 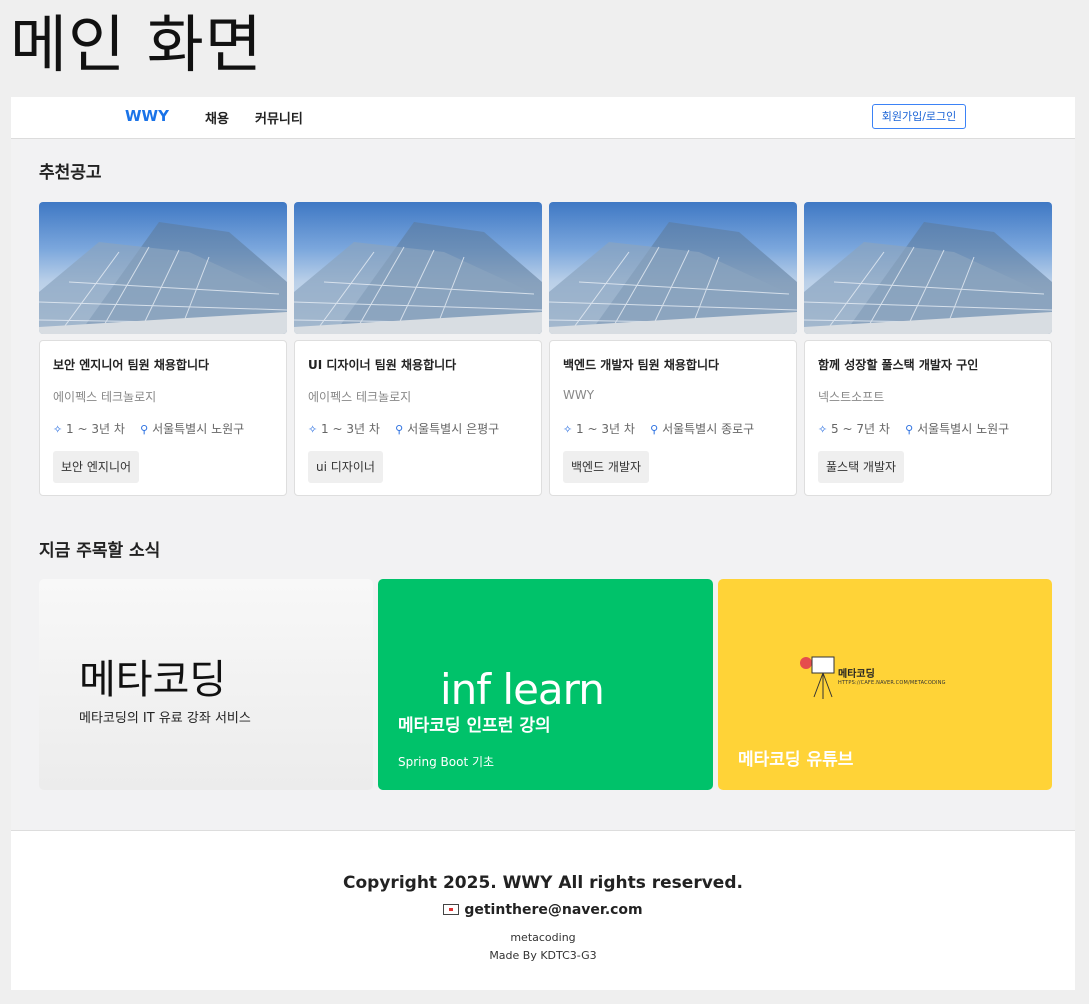 What do you see at coordinates (553, 910) in the screenshot?
I see `email-address: getinthere@naver.com` at bounding box center [553, 910].